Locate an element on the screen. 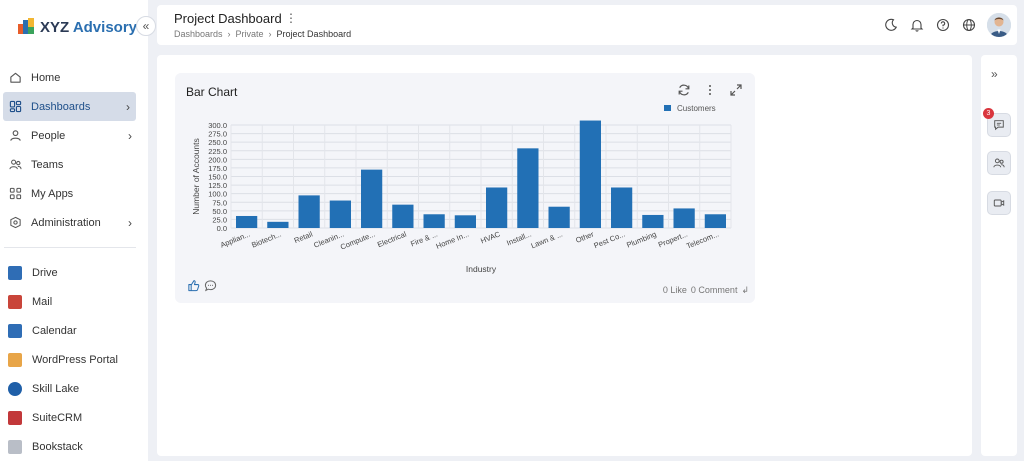 The image size is (1024, 461). comment-count: 0 Comment is located at coordinates (714, 290).